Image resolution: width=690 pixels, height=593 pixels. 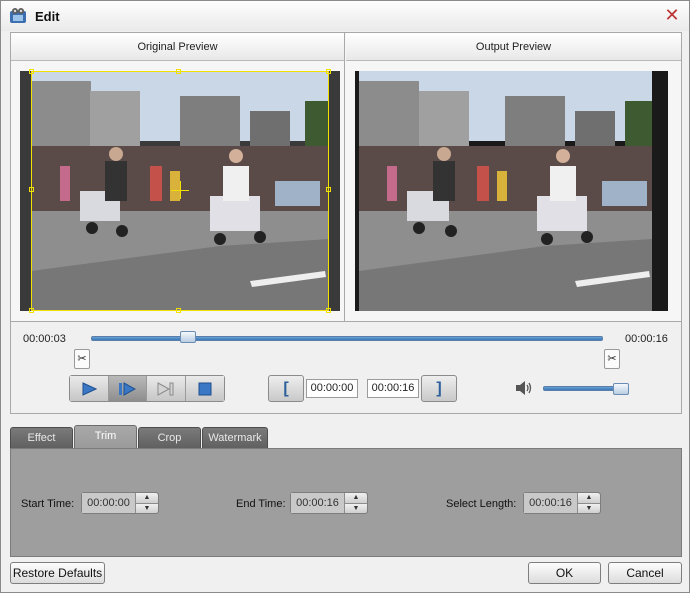 What do you see at coordinates (439, 388) in the screenshot?
I see `set-end-button: ]` at bounding box center [439, 388].